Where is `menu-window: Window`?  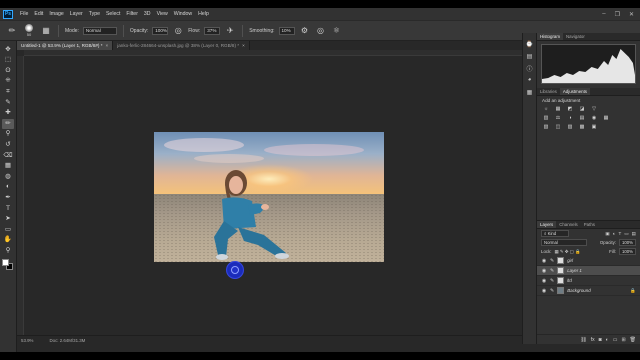
menu-window: Window is located at coordinates (183, 14).